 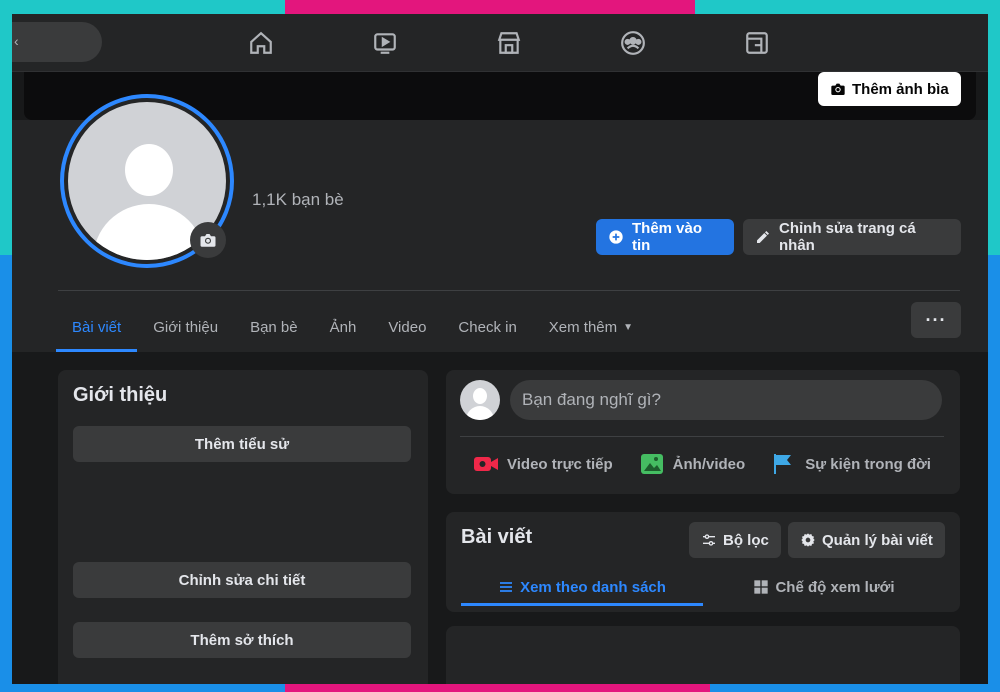 What do you see at coordinates (298, 200) in the screenshot?
I see `friends-count: 1,1K bạn bè` at bounding box center [298, 200].